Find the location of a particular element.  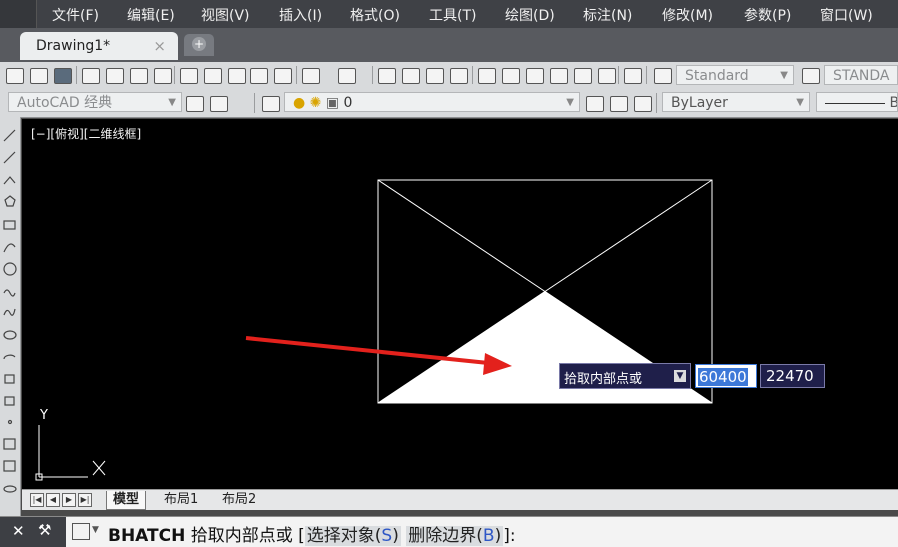

option-end: ) is located at coordinates (498, 536).